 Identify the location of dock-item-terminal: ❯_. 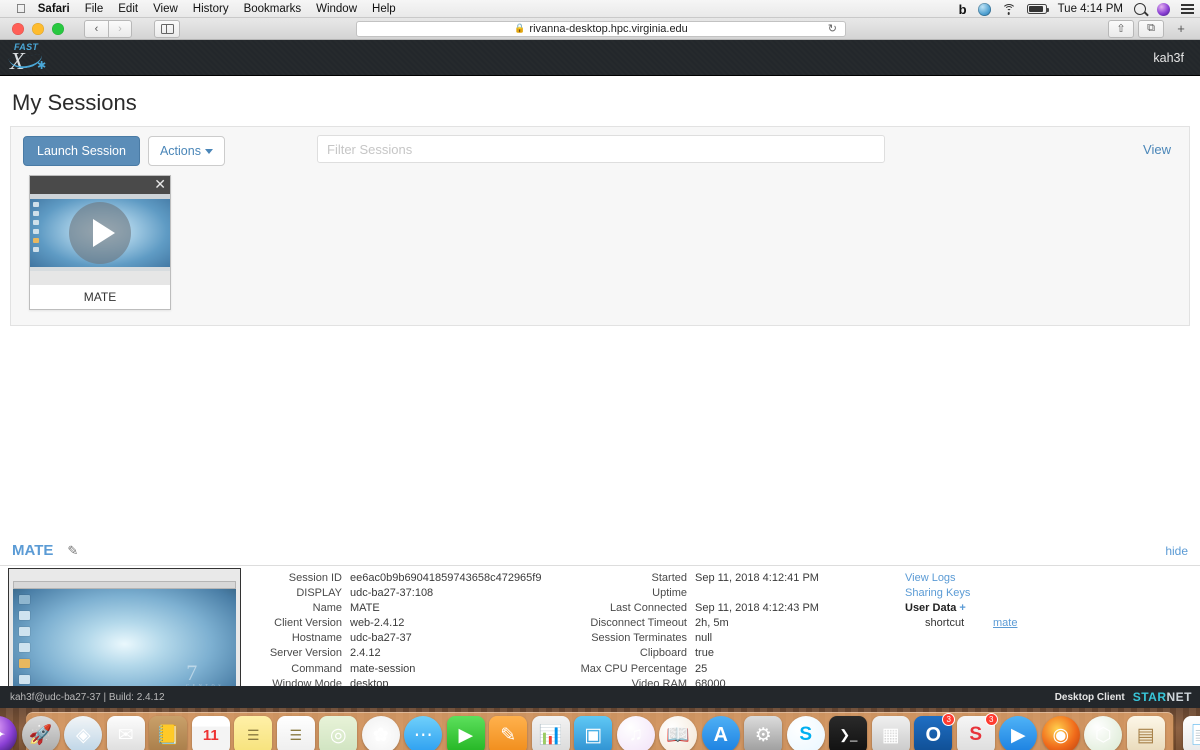
(848, 733).